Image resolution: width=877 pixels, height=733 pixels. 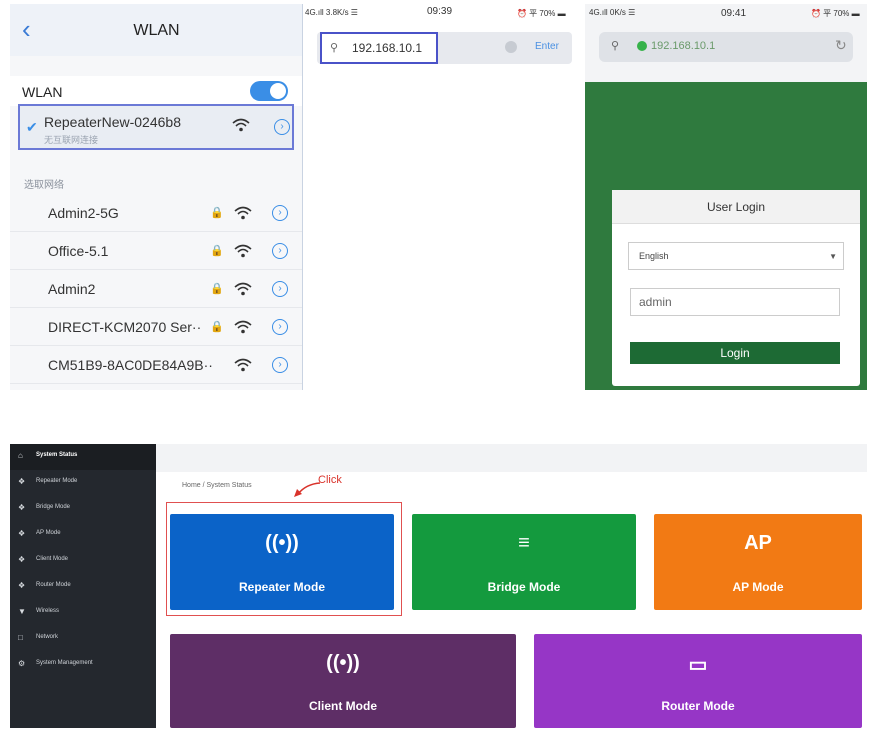 I want to click on click-annotation: Click, so click(x=330, y=480).